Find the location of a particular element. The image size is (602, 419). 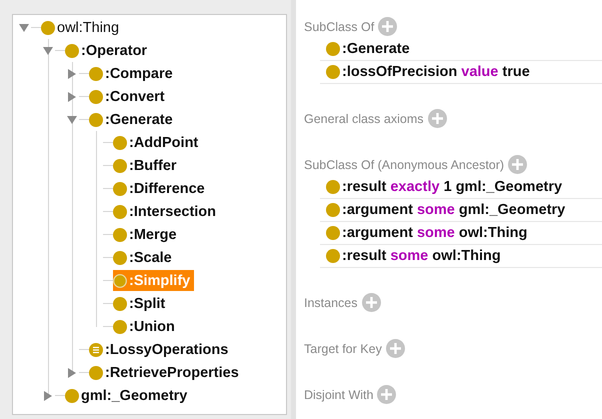

section-title: Disjoint With is located at coordinates (339, 395).